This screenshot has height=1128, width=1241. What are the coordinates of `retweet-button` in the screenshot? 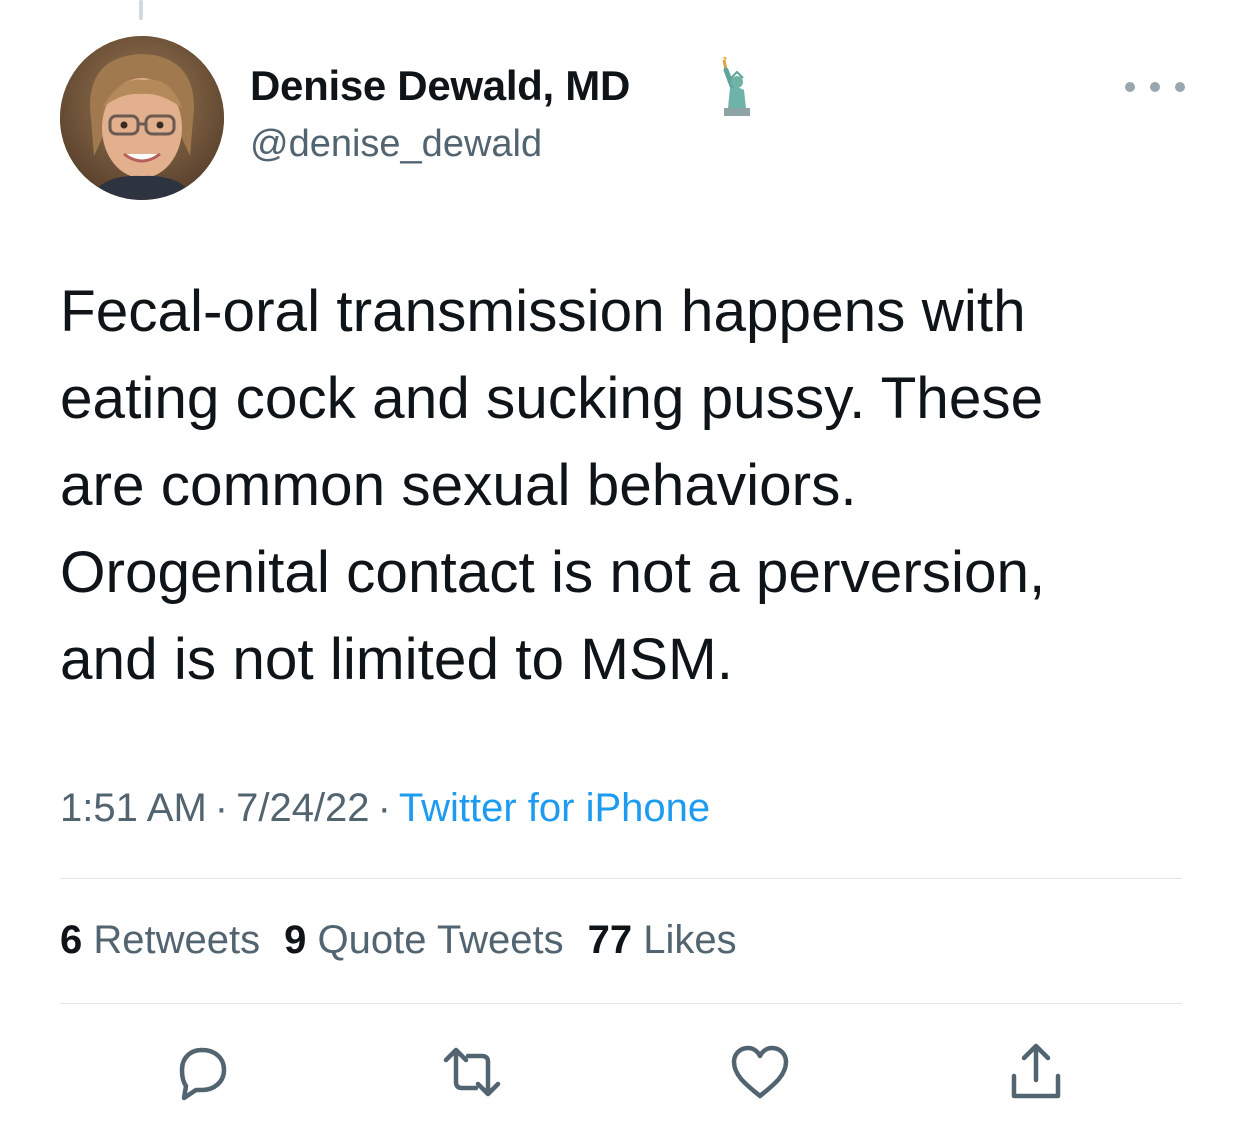 It's located at (472, 1072).